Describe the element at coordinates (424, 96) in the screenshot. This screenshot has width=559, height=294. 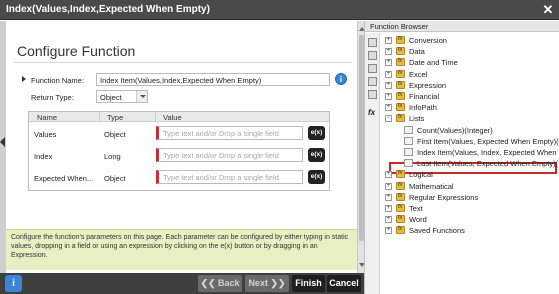
I see `tree-item-label: Financial` at that location.